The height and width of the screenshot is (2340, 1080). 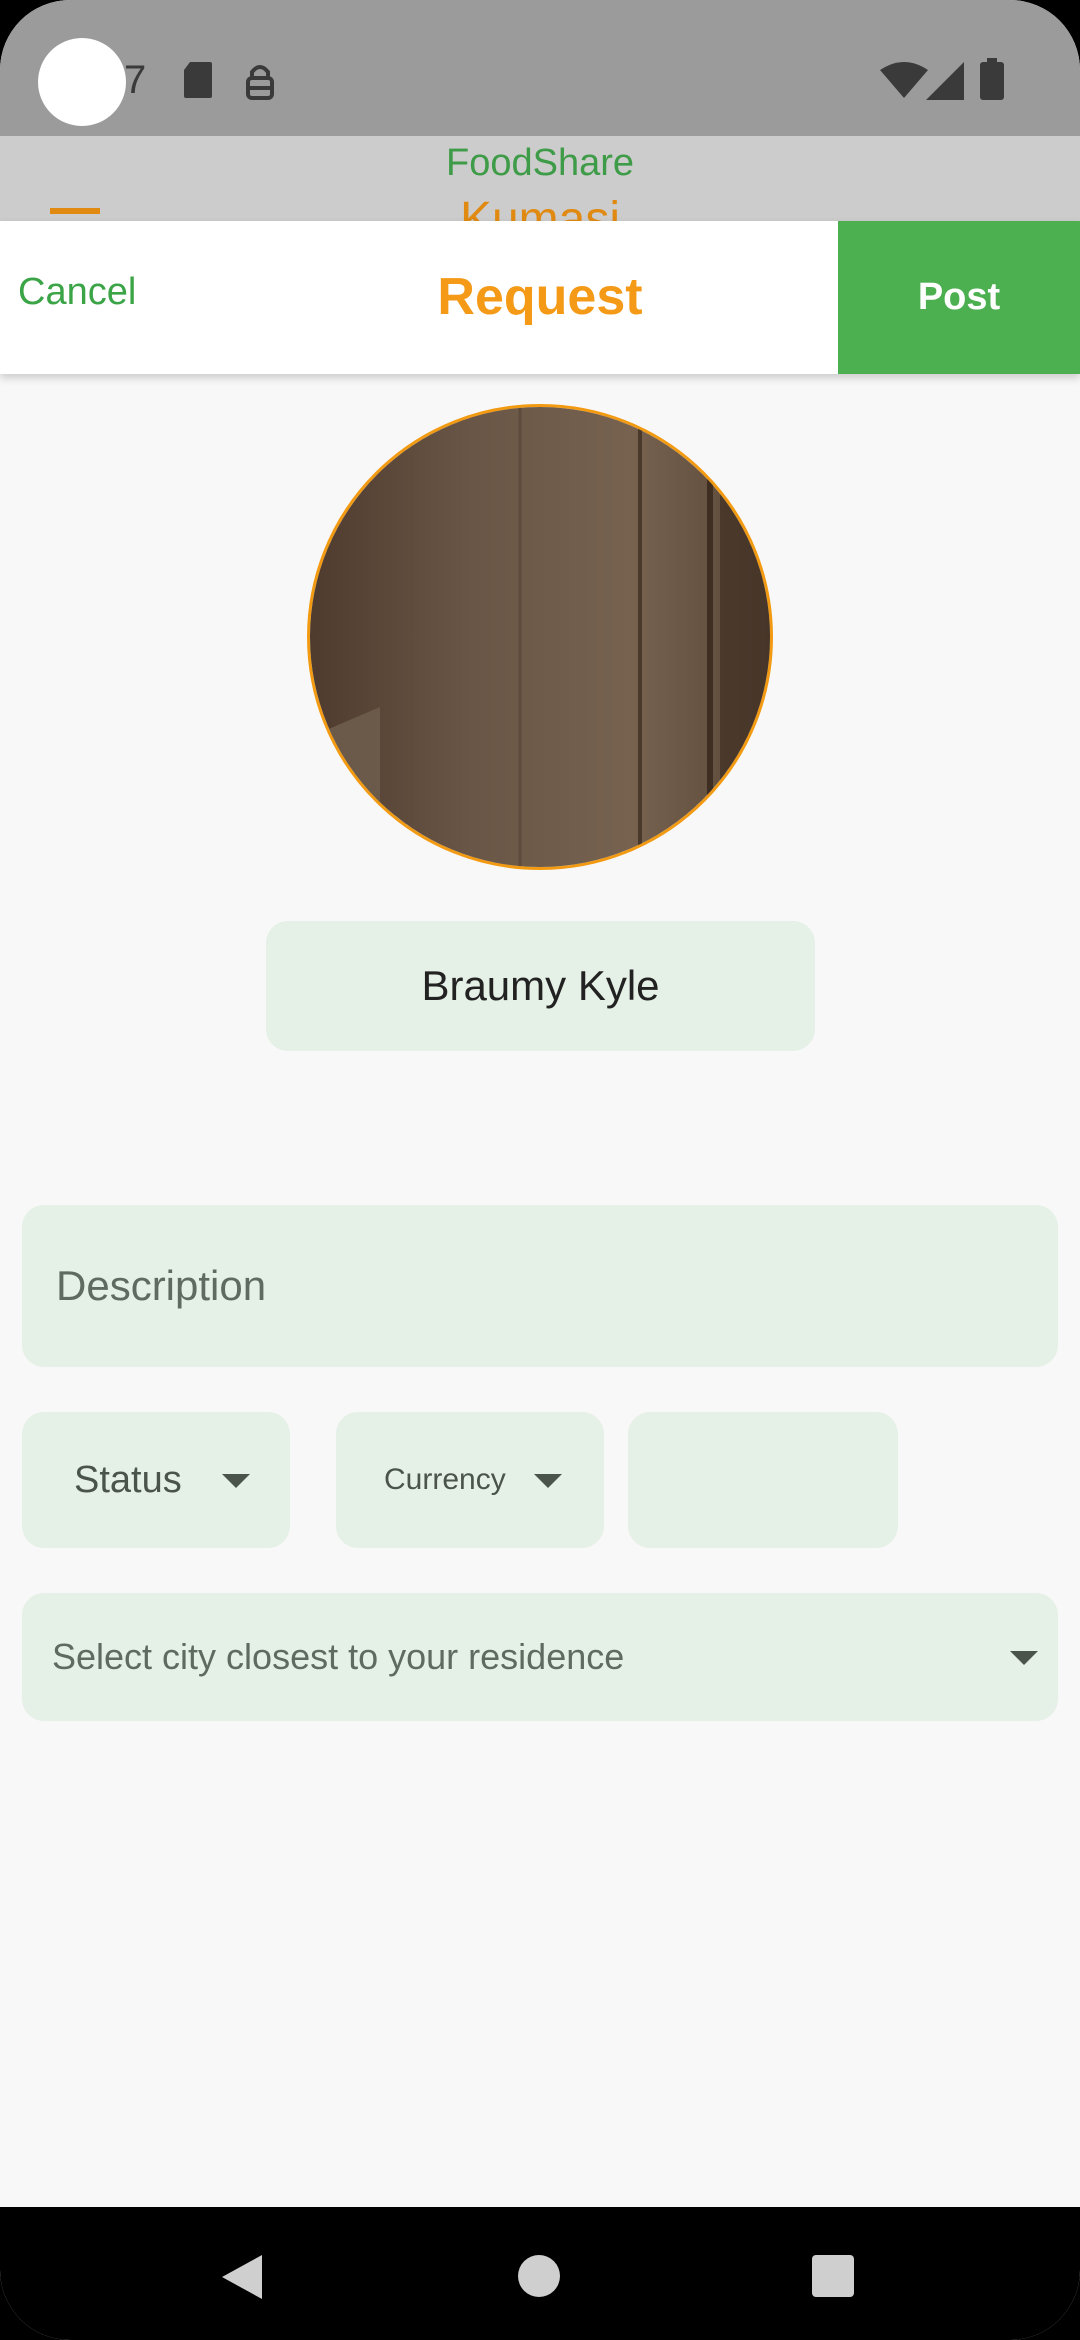 I want to click on city-dropdown: Select city closest to your residence, so click(x=540, y=1657).